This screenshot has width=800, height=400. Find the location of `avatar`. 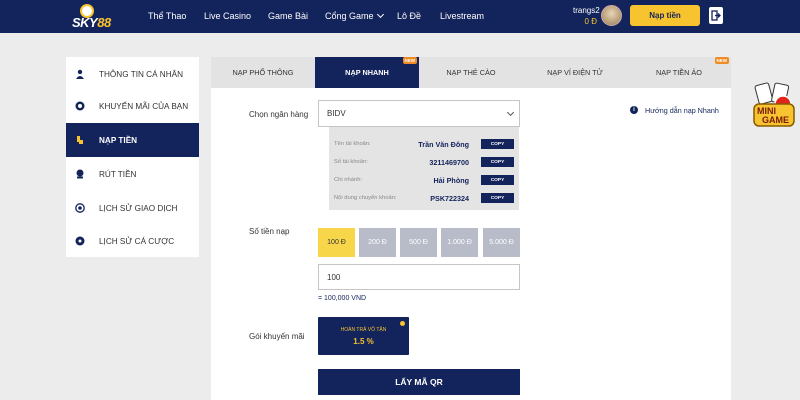

avatar is located at coordinates (611, 15).